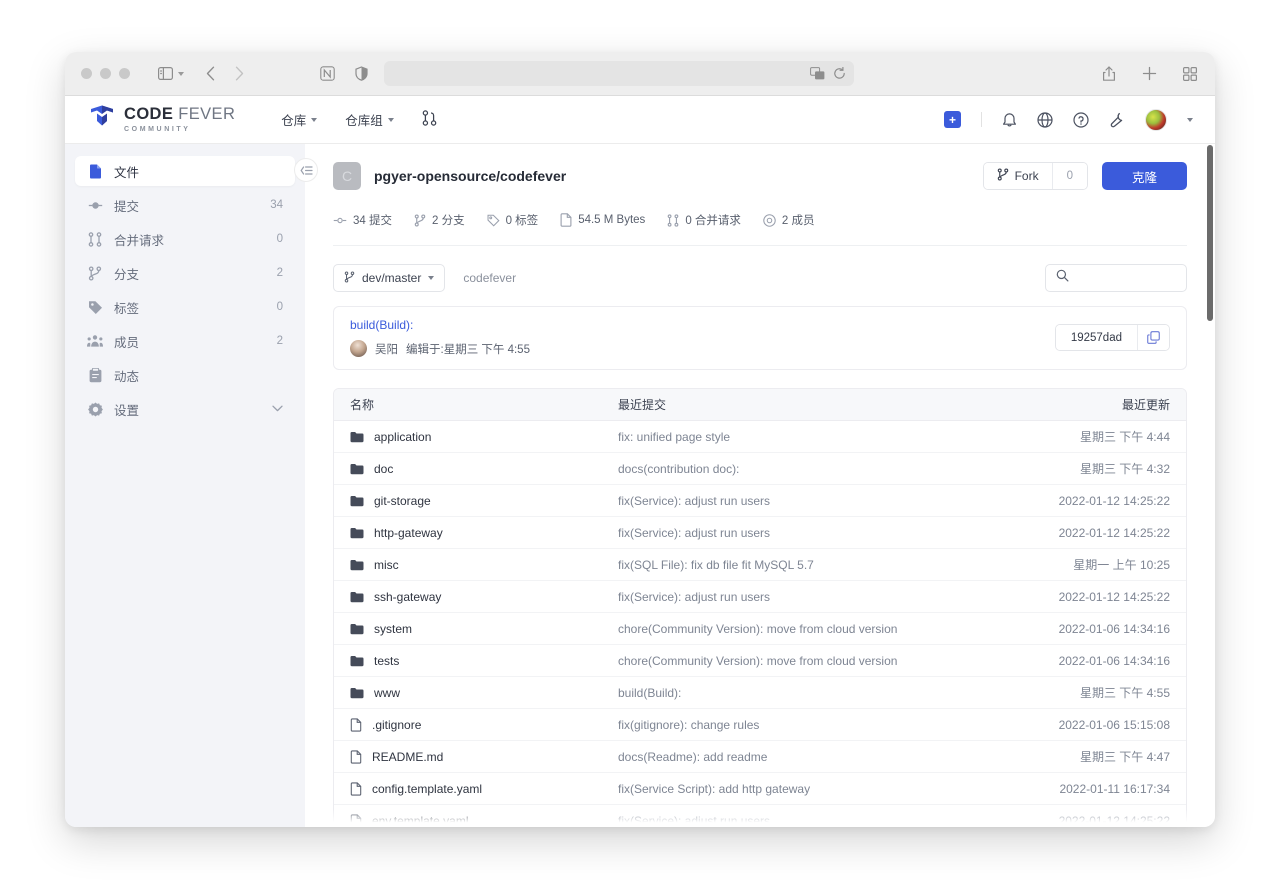 The width and height of the screenshot is (1280, 890). What do you see at coordinates (386, 661) in the screenshot?
I see `file-name-link: tests` at bounding box center [386, 661].